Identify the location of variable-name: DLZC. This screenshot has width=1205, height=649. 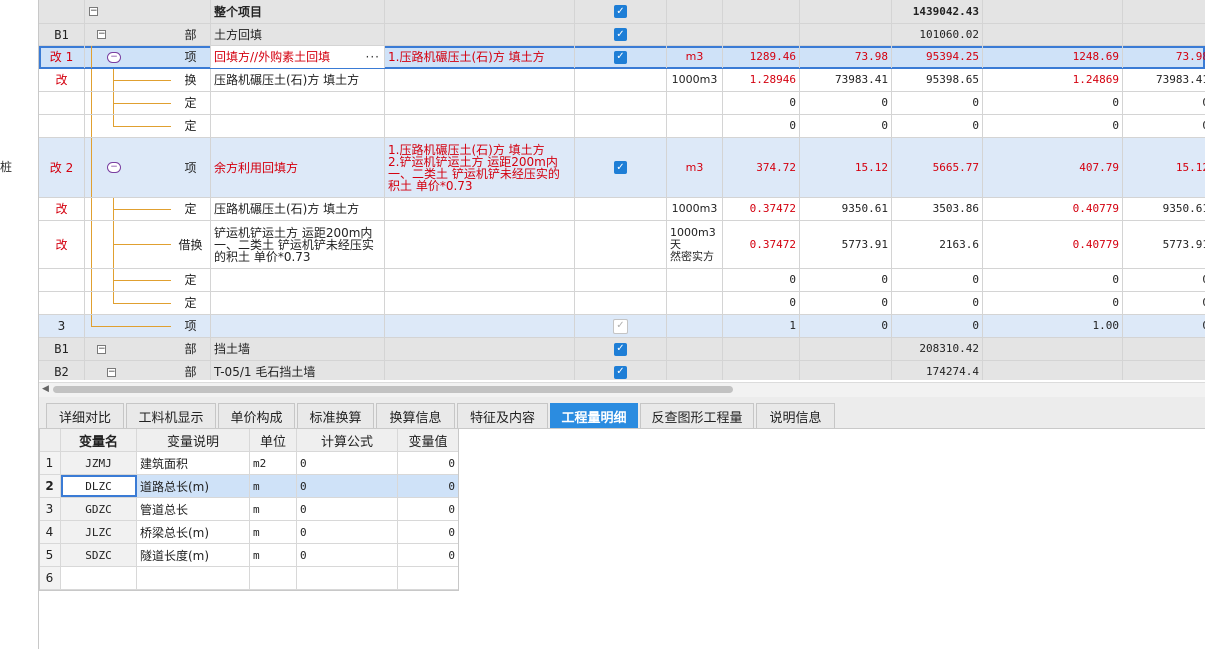
(99, 486).